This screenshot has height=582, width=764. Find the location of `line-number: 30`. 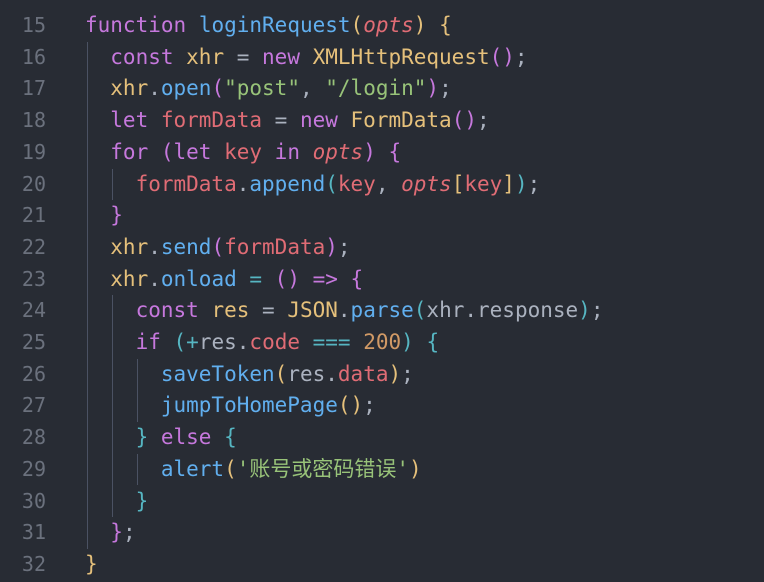

line-number: 30 is located at coordinates (33, 500).